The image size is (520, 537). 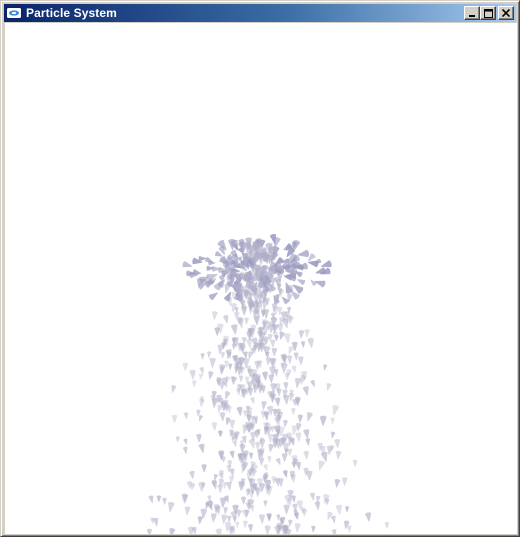 I want to click on close-icon, so click(x=506, y=13).